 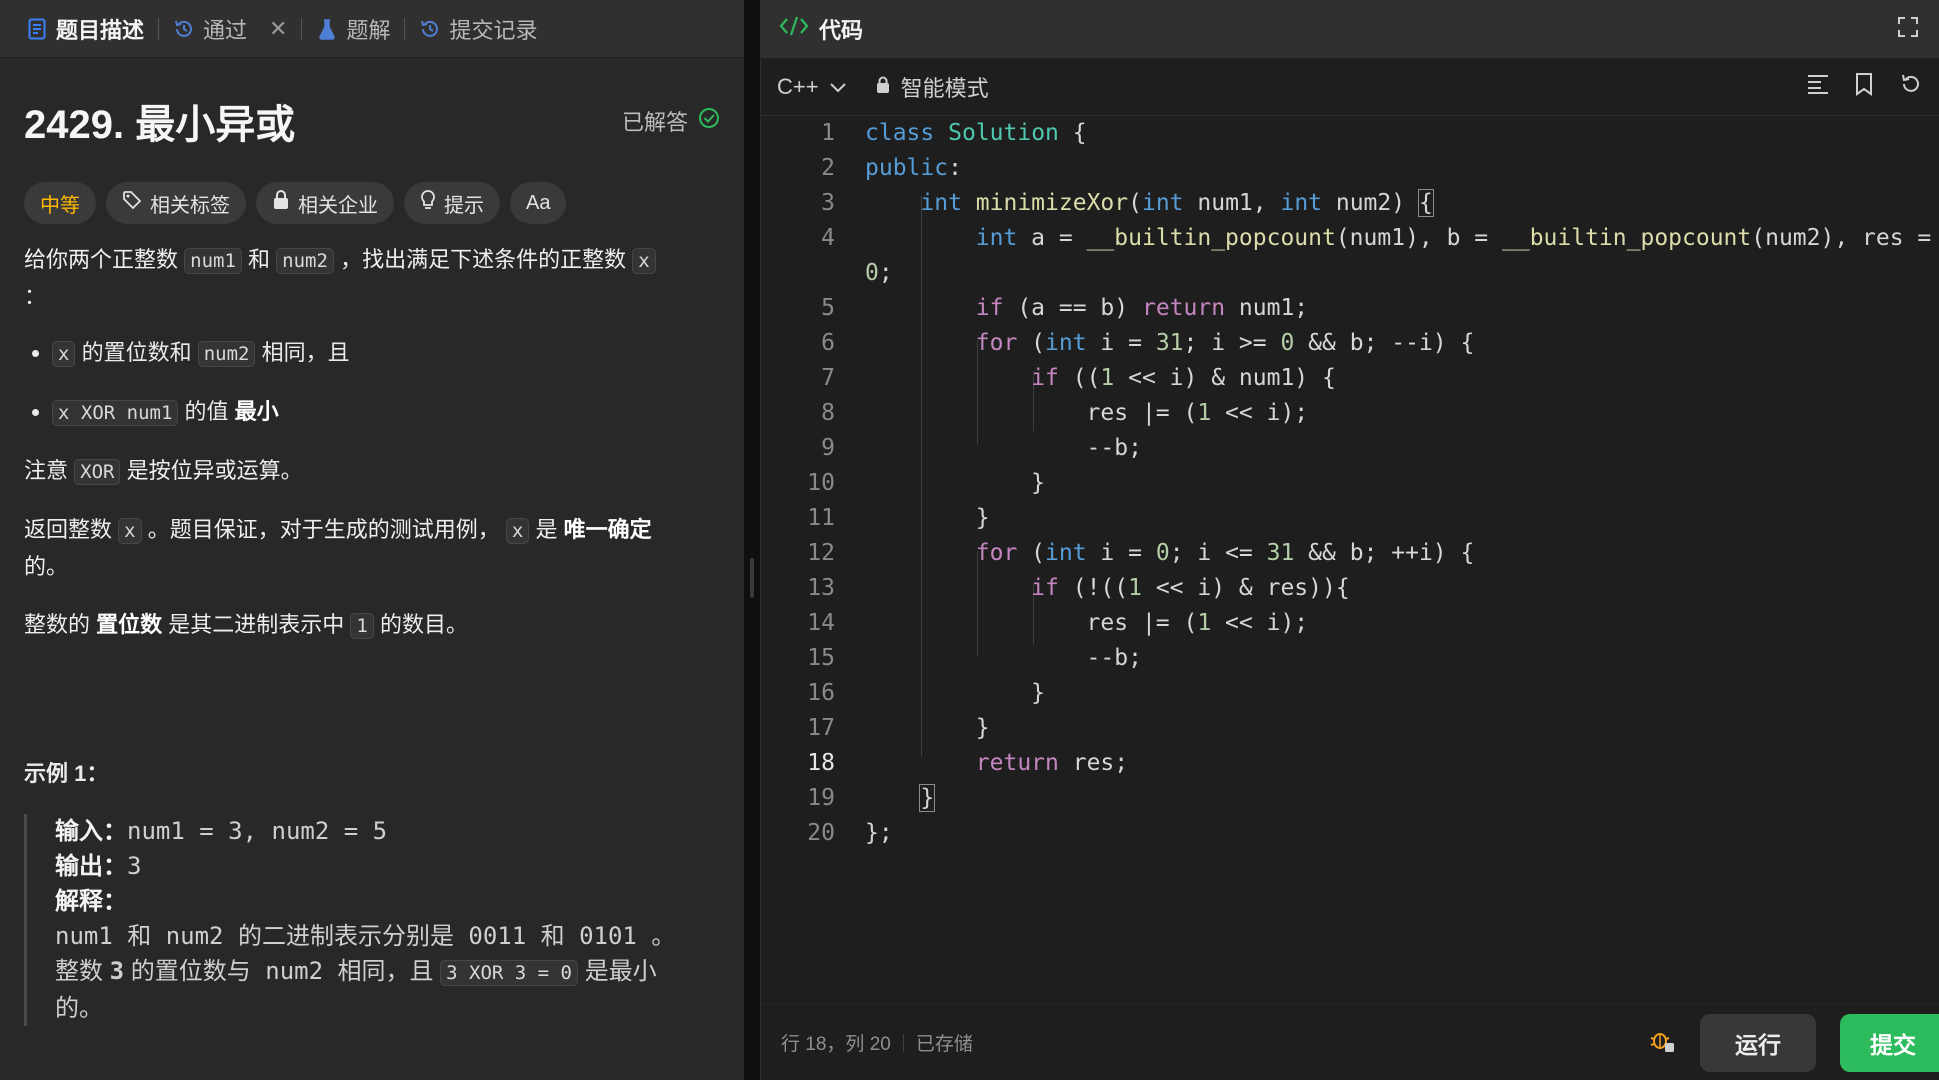 I want to click on chip-related-companies: 相关企业, so click(x=325, y=203).